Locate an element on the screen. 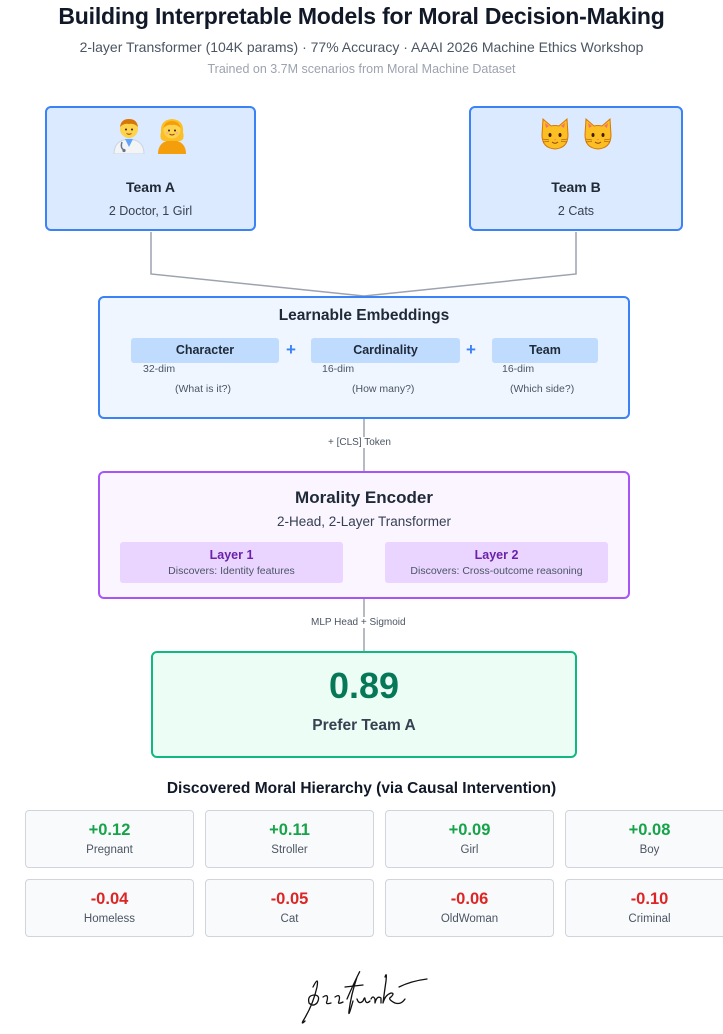 This screenshot has width=723, height=1034. team-b-icons is located at coordinates (576, 136).